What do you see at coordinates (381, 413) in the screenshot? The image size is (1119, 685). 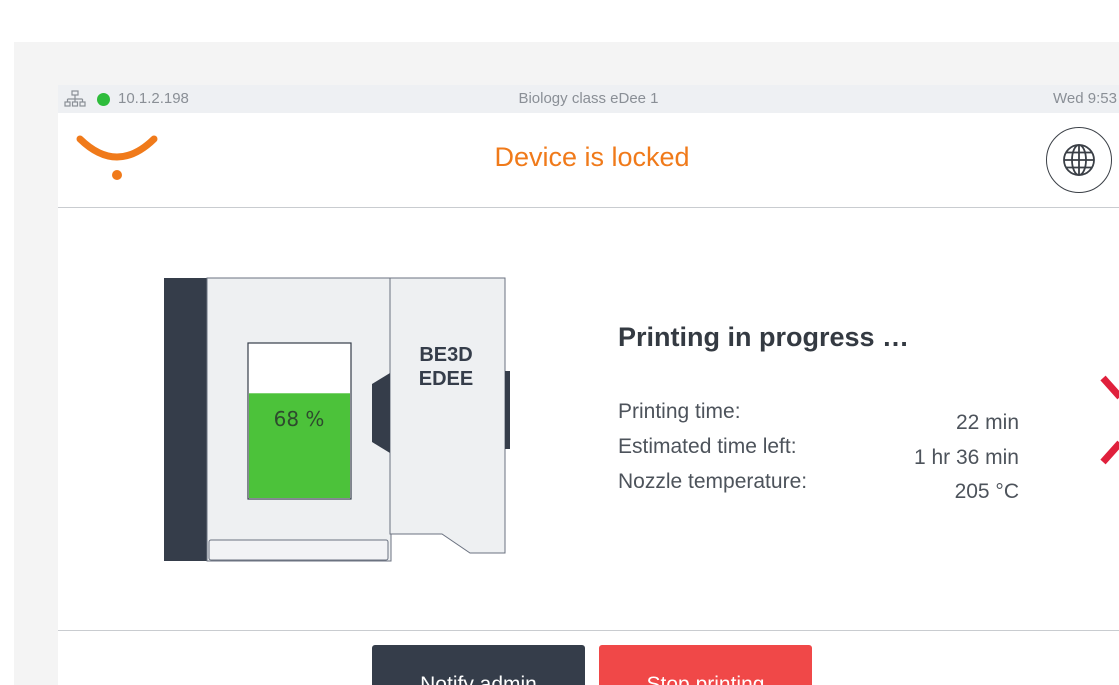 I see `door-handle` at bounding box center [381, 413].